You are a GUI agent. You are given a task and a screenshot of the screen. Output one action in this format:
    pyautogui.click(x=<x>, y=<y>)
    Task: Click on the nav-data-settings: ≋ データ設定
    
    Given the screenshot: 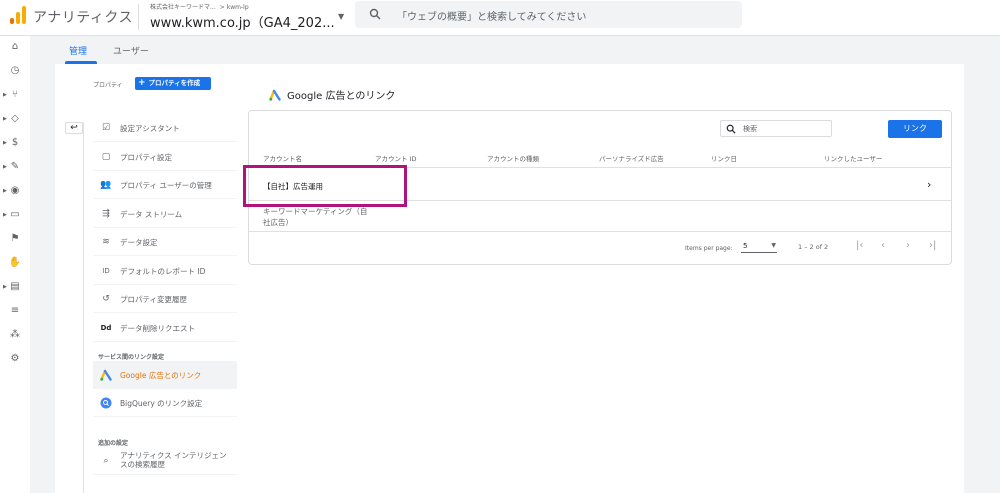 What is the action you would take?
    pyautogui.click(x=165, y=242)
    